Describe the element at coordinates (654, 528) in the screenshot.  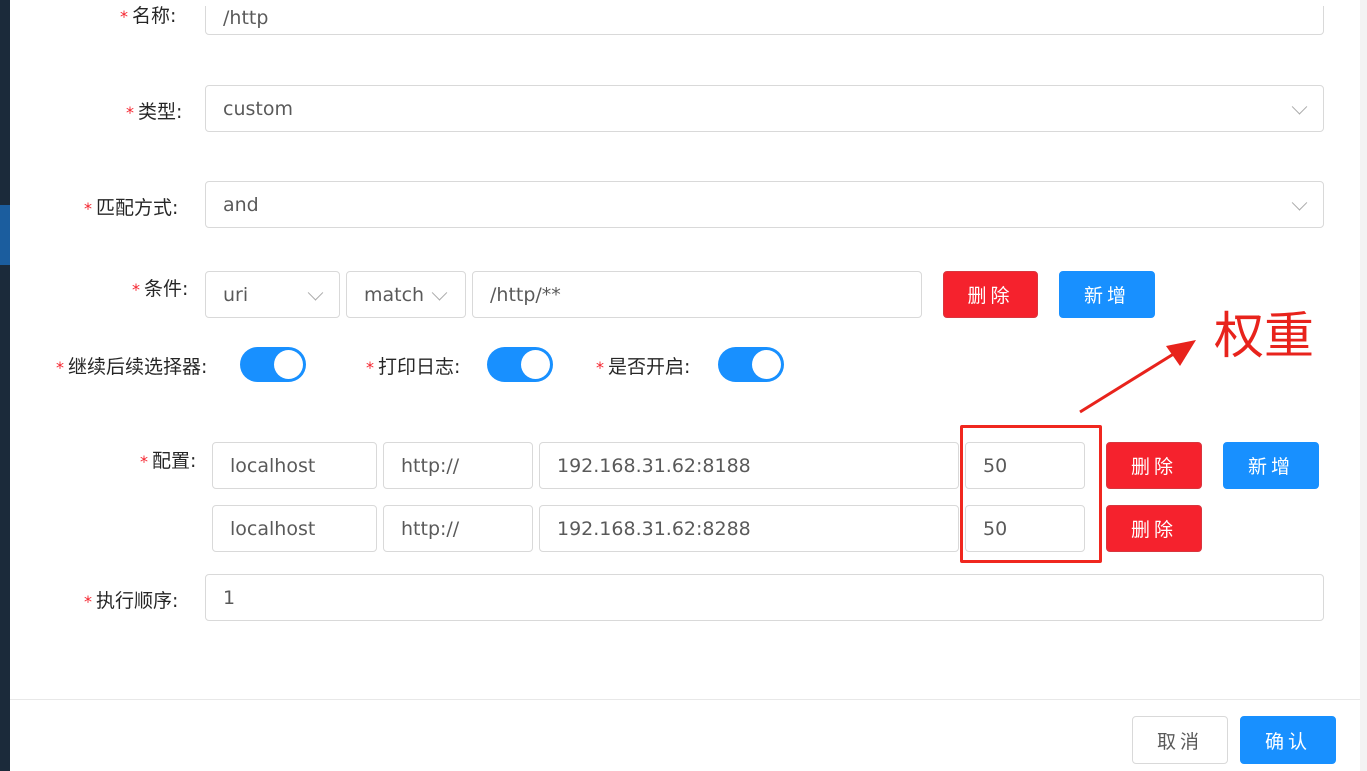
I see `config-url-value: 192.168.31.62:8288` at that location.